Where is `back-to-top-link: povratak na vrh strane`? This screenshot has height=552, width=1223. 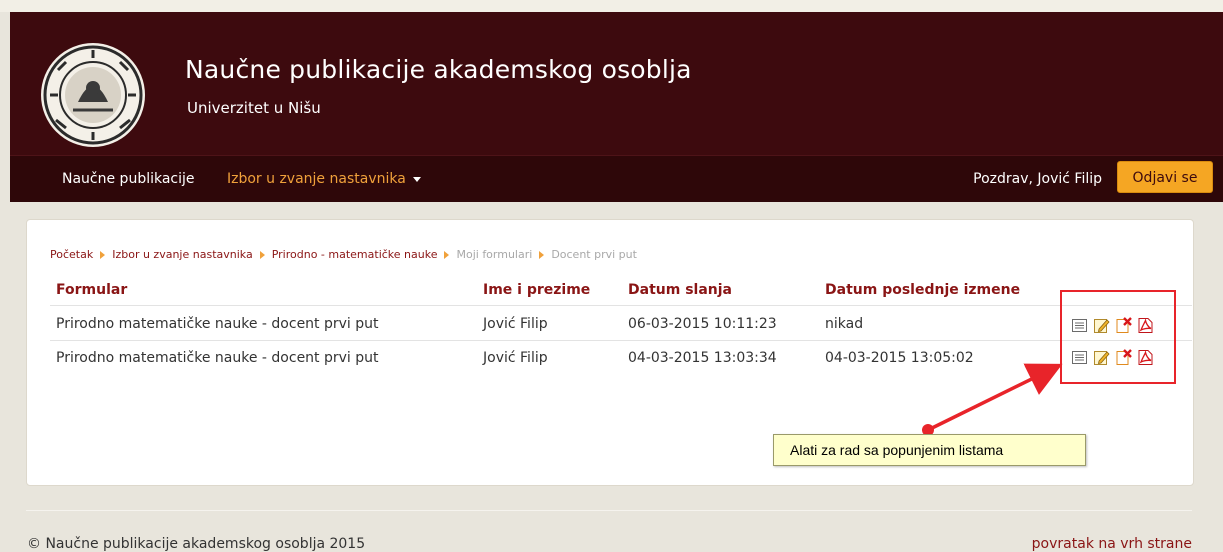 back-to-top-link: povratak na vrh strane is located at coordinates (1112, 544).